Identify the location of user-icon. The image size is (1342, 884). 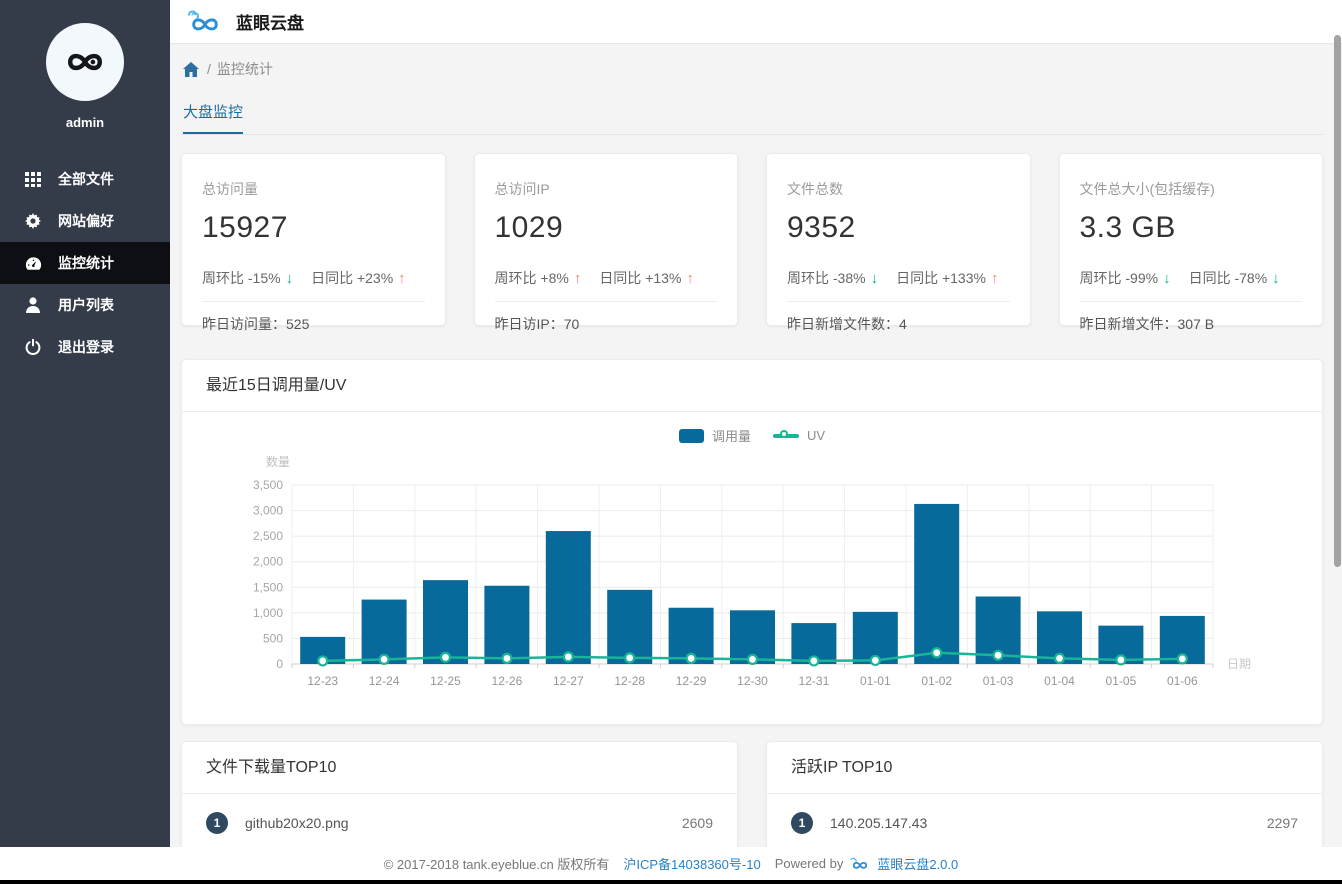
(33, 305).